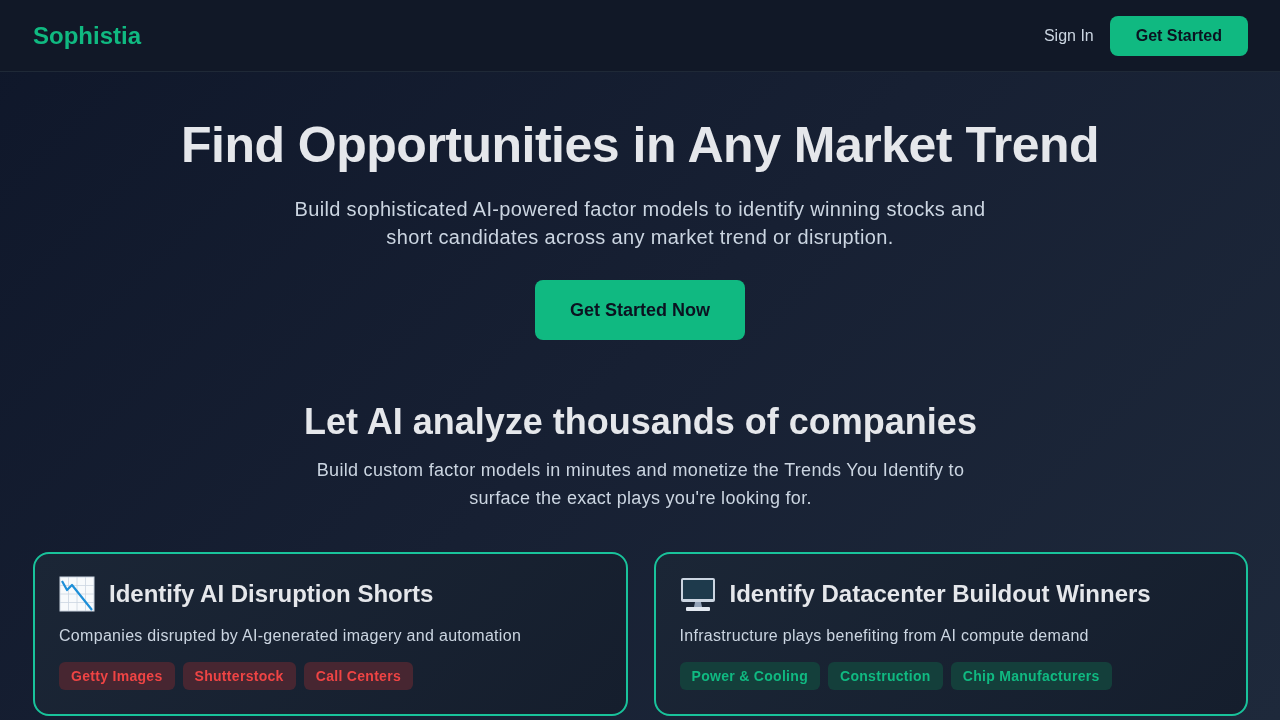 The image size is (1280, 720). What do you see at coordinates (1031, 676) in the screenshot?
I see `tag: Chip Manufacturers` at bounding box center [1031, 676].